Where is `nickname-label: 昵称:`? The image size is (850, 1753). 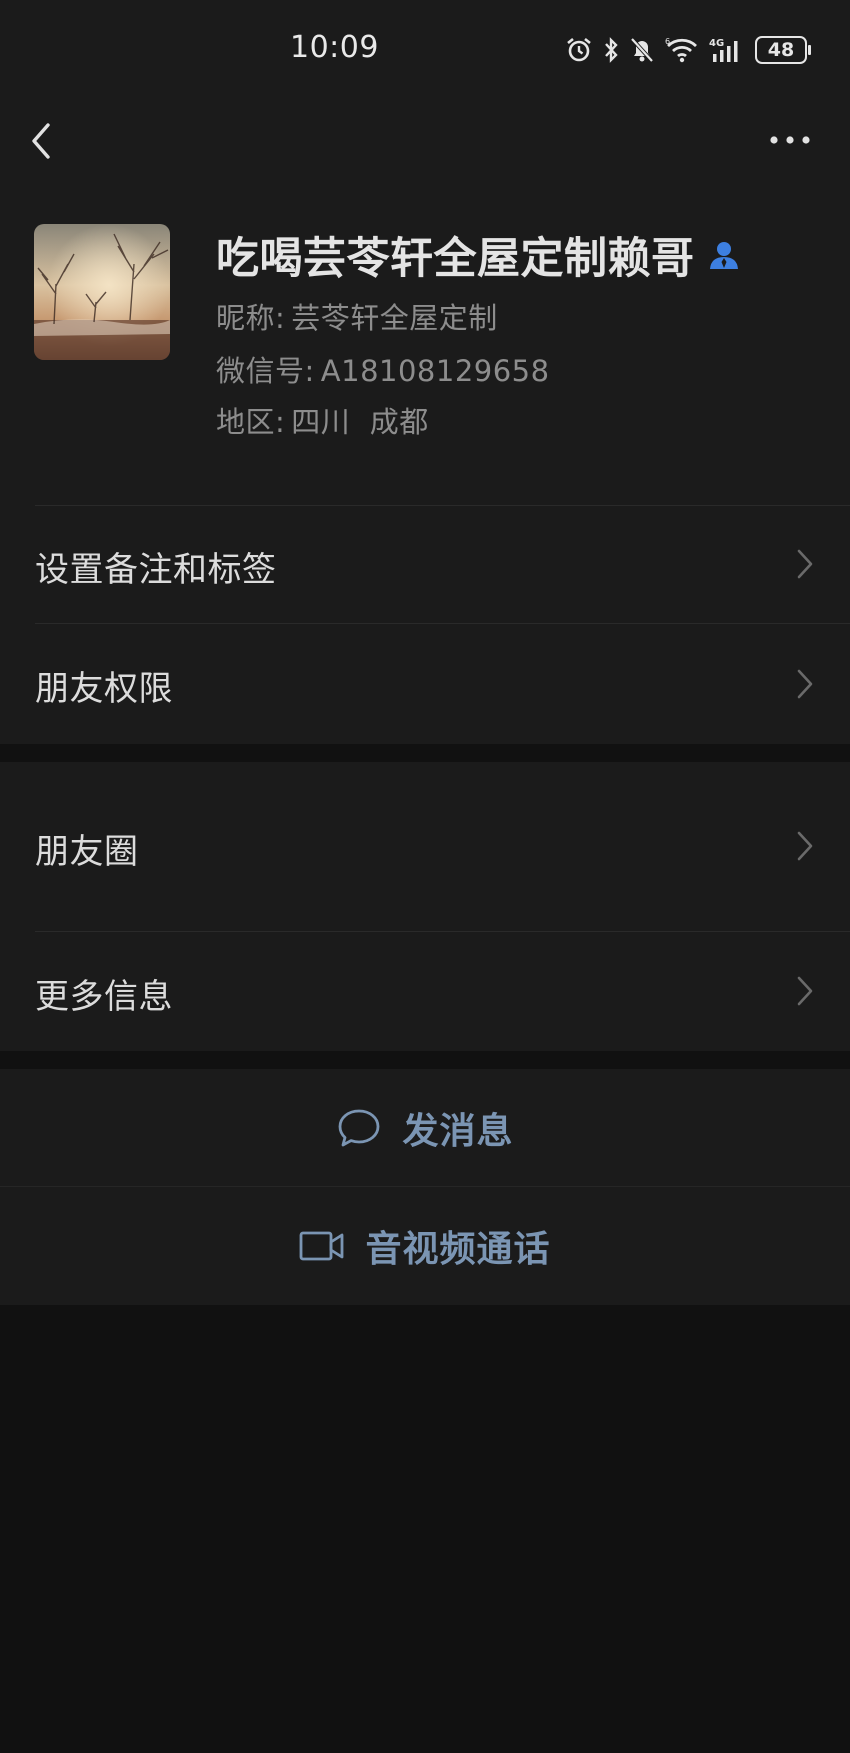
nickname-label: 昵称: is located at coordinates (251, 318).